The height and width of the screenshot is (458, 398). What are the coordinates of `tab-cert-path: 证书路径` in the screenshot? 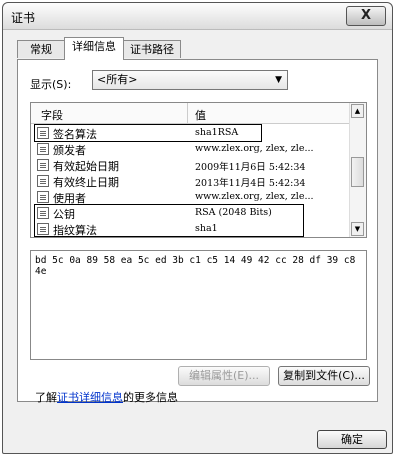 It's located at (152, 49).